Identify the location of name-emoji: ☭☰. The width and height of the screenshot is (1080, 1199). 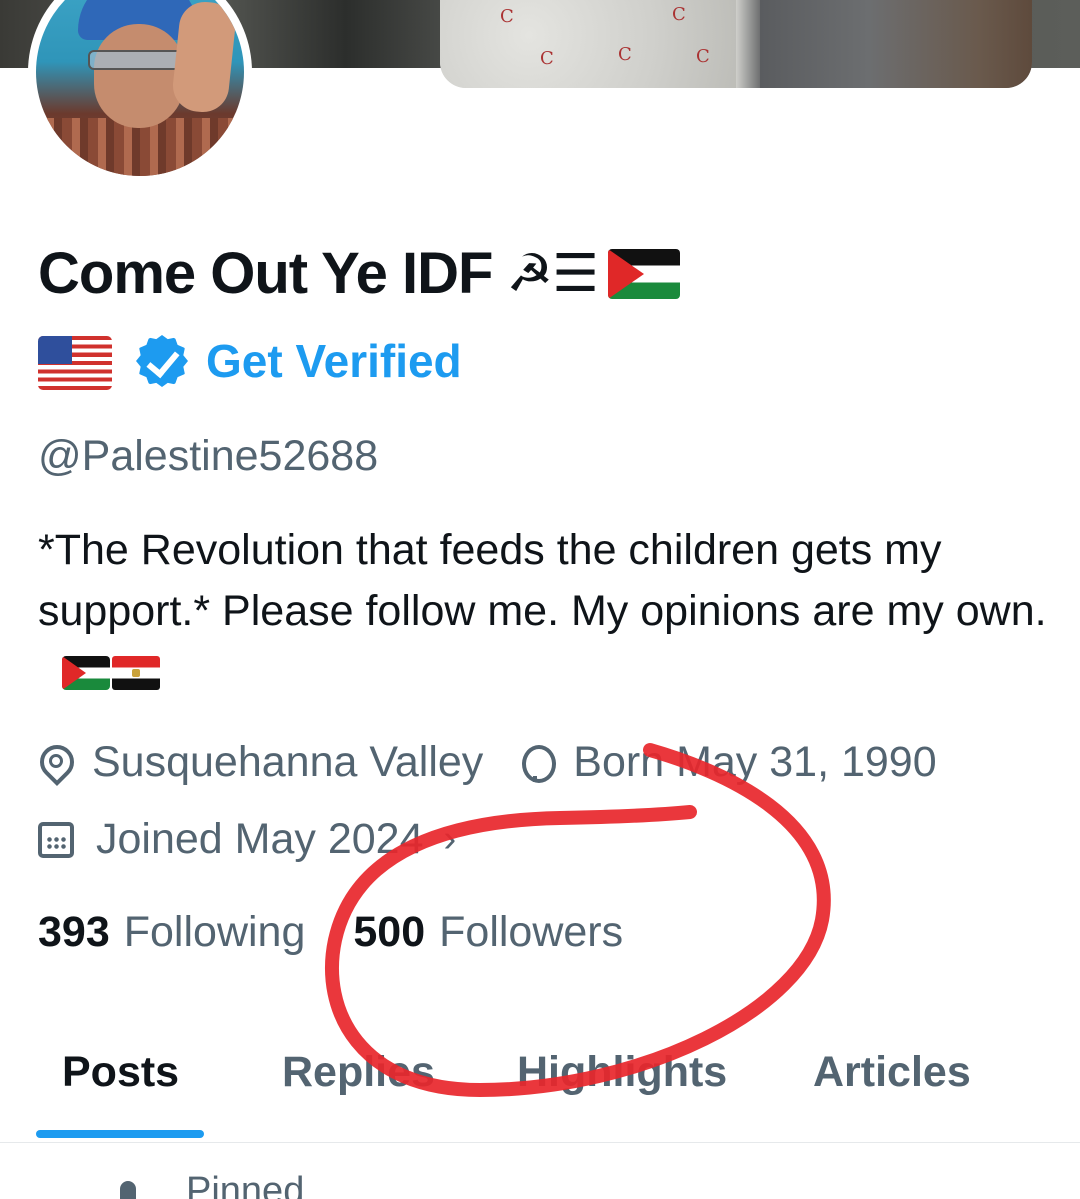
(552, 273).